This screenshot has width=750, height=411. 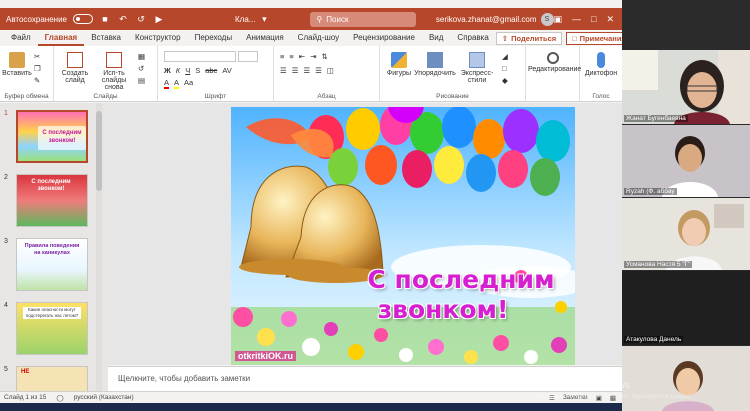 What do you see at coordinates (106, 38) in the screenshot?
I see `tab-insert: Вставка` at bounding box center [106, 38].